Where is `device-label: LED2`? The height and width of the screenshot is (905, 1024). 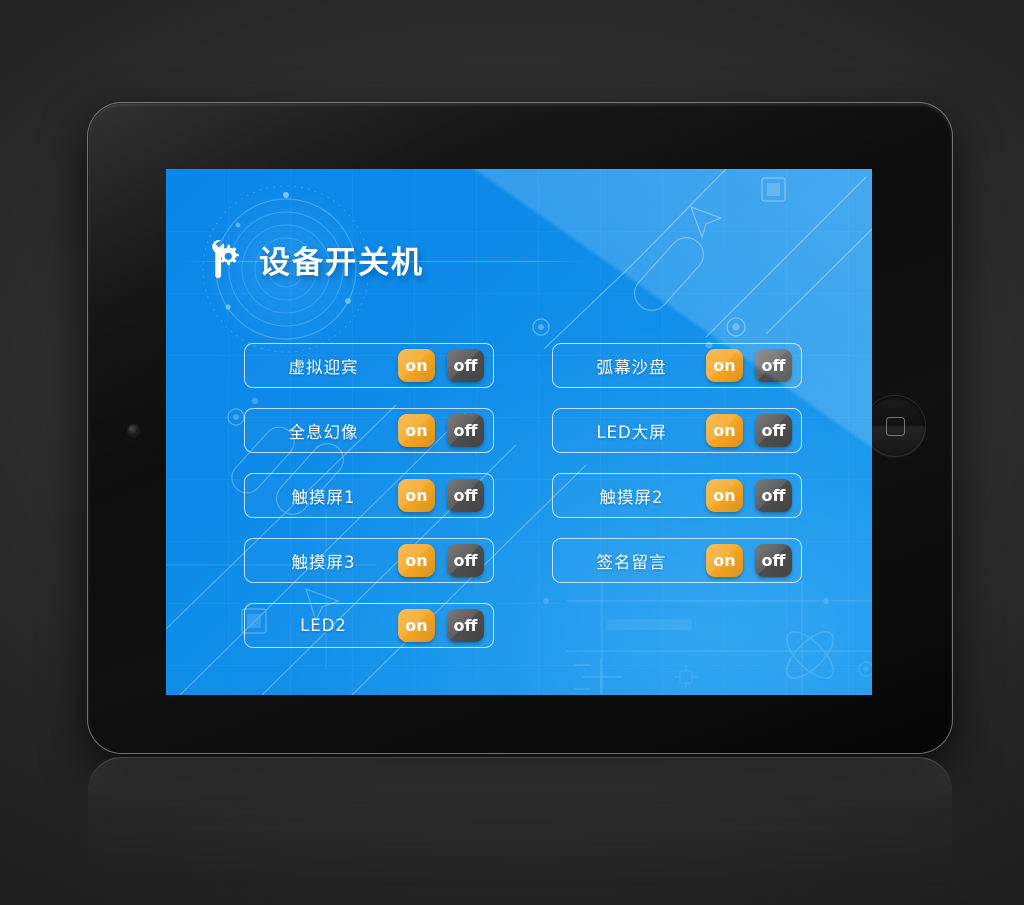 device-label: LED2 is located at coordinates (323, 625).